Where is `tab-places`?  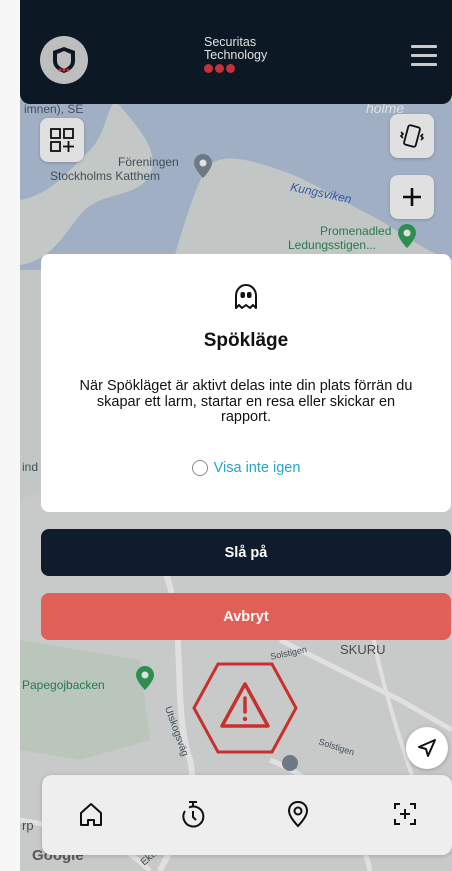 tab-places is located at coordinates (298, 814).